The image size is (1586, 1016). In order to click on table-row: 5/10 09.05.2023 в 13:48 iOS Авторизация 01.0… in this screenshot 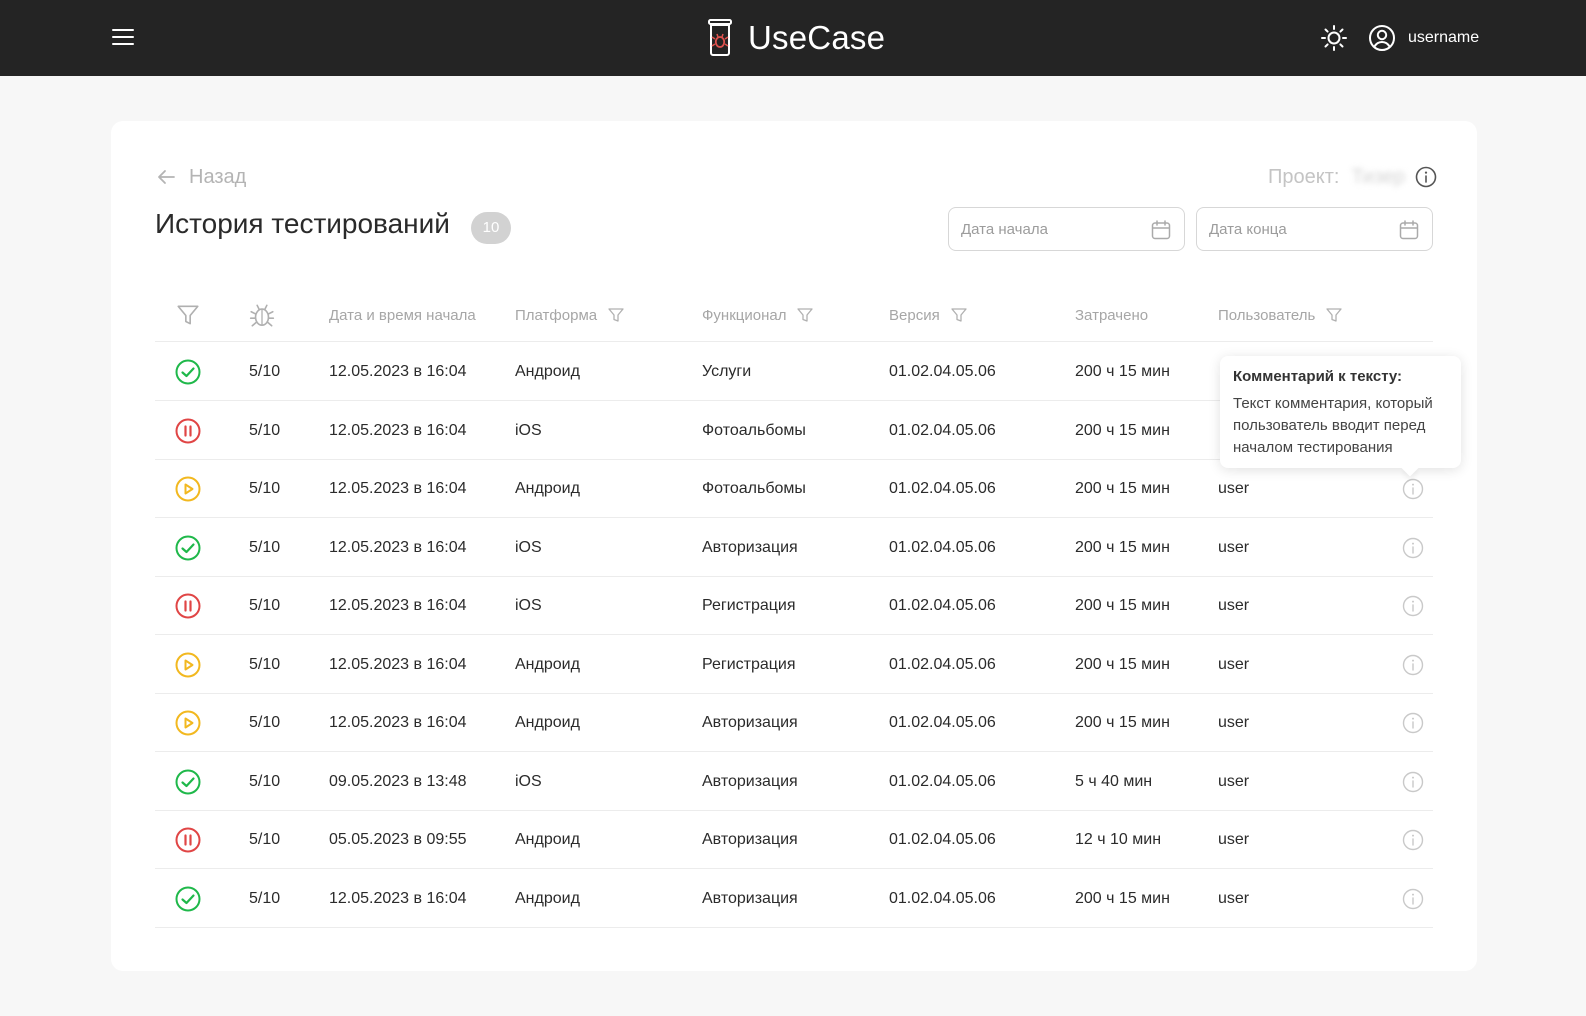, I will do `click(794, 782)`.